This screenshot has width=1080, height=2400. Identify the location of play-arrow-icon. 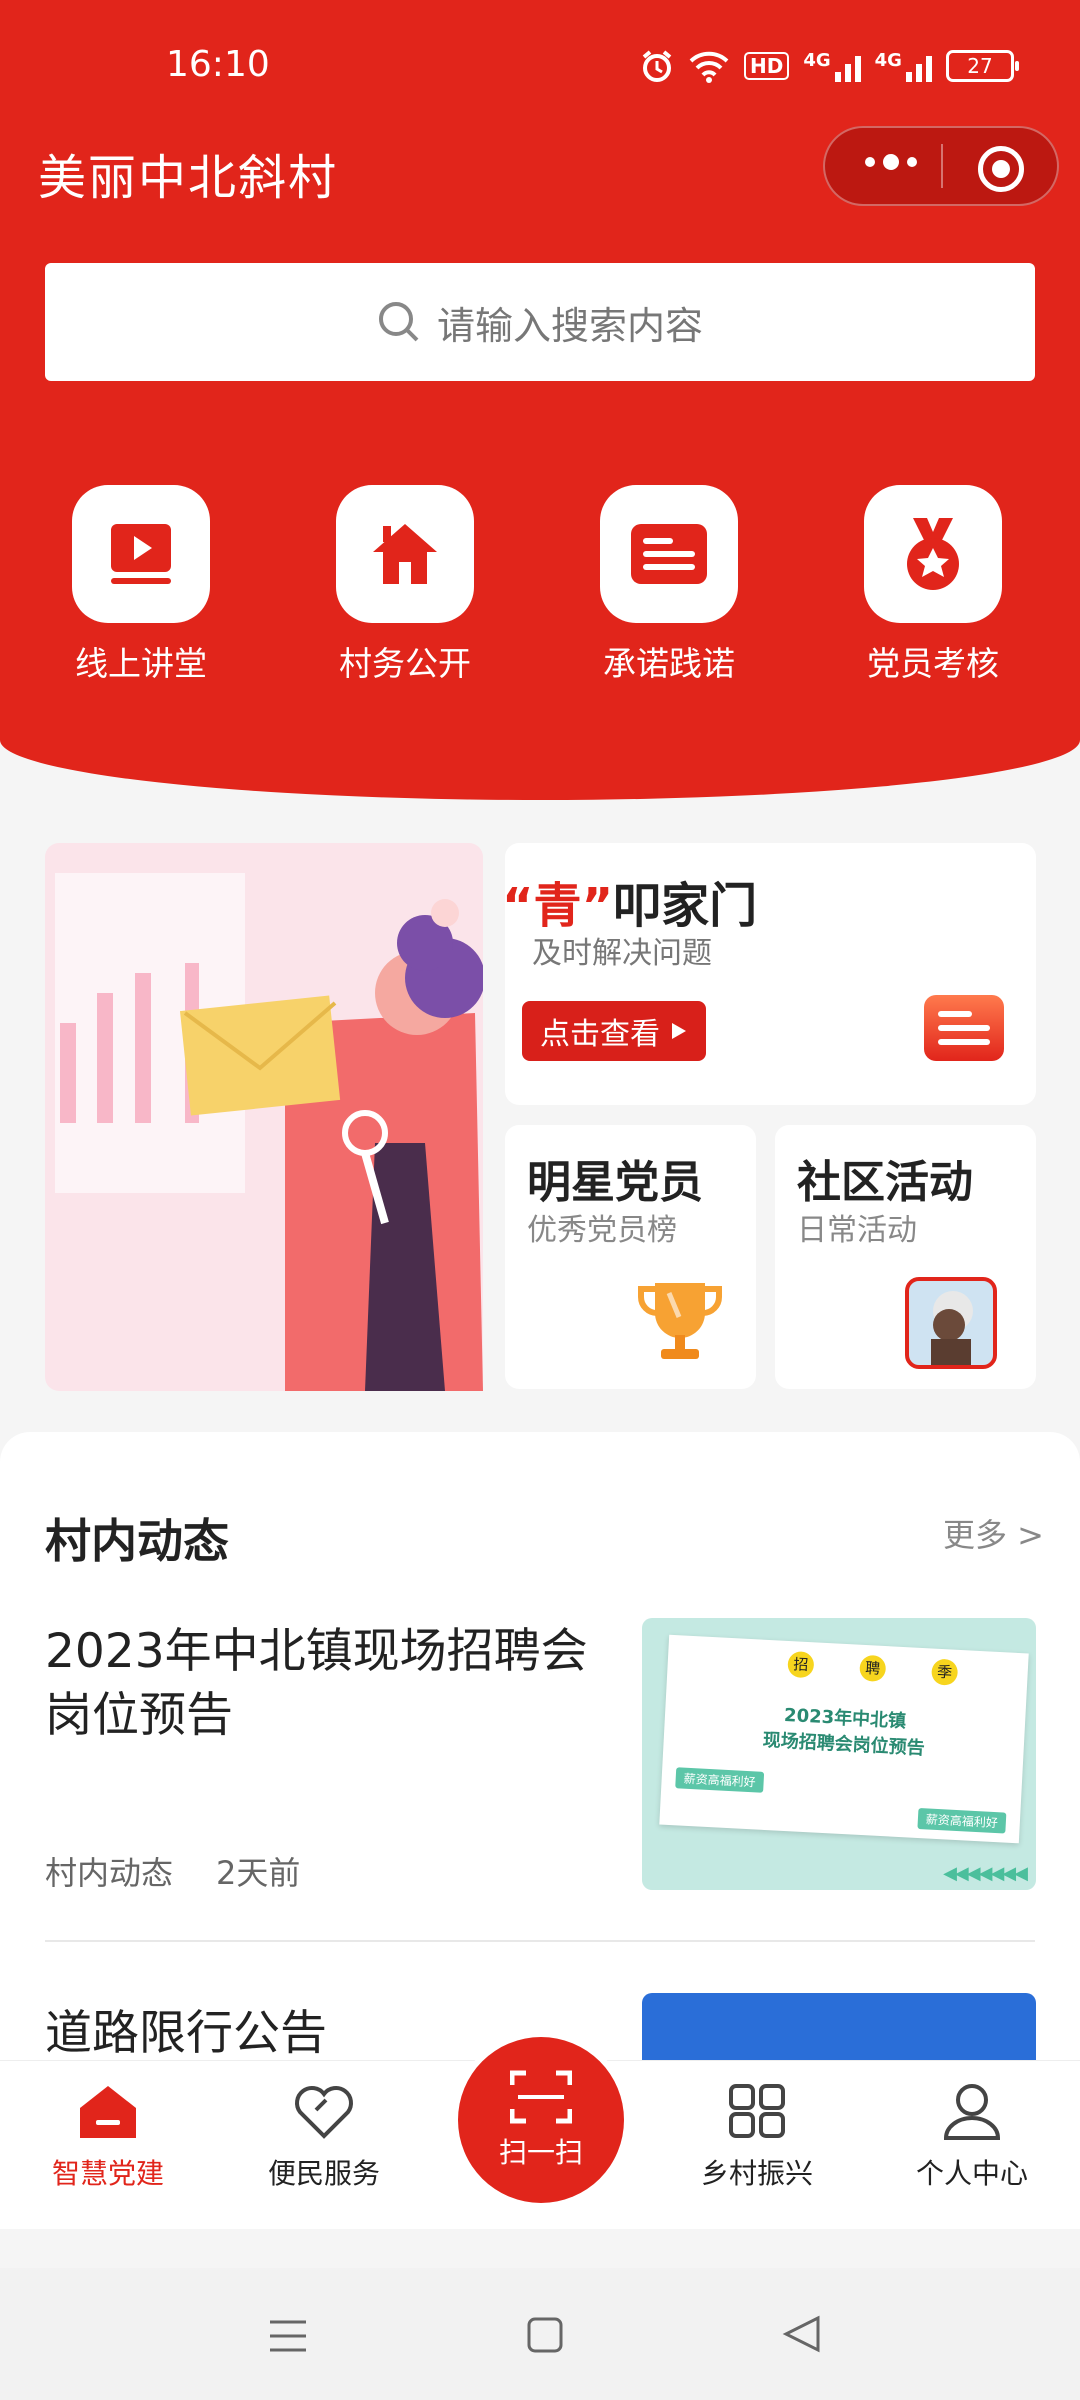
(679, 1031).